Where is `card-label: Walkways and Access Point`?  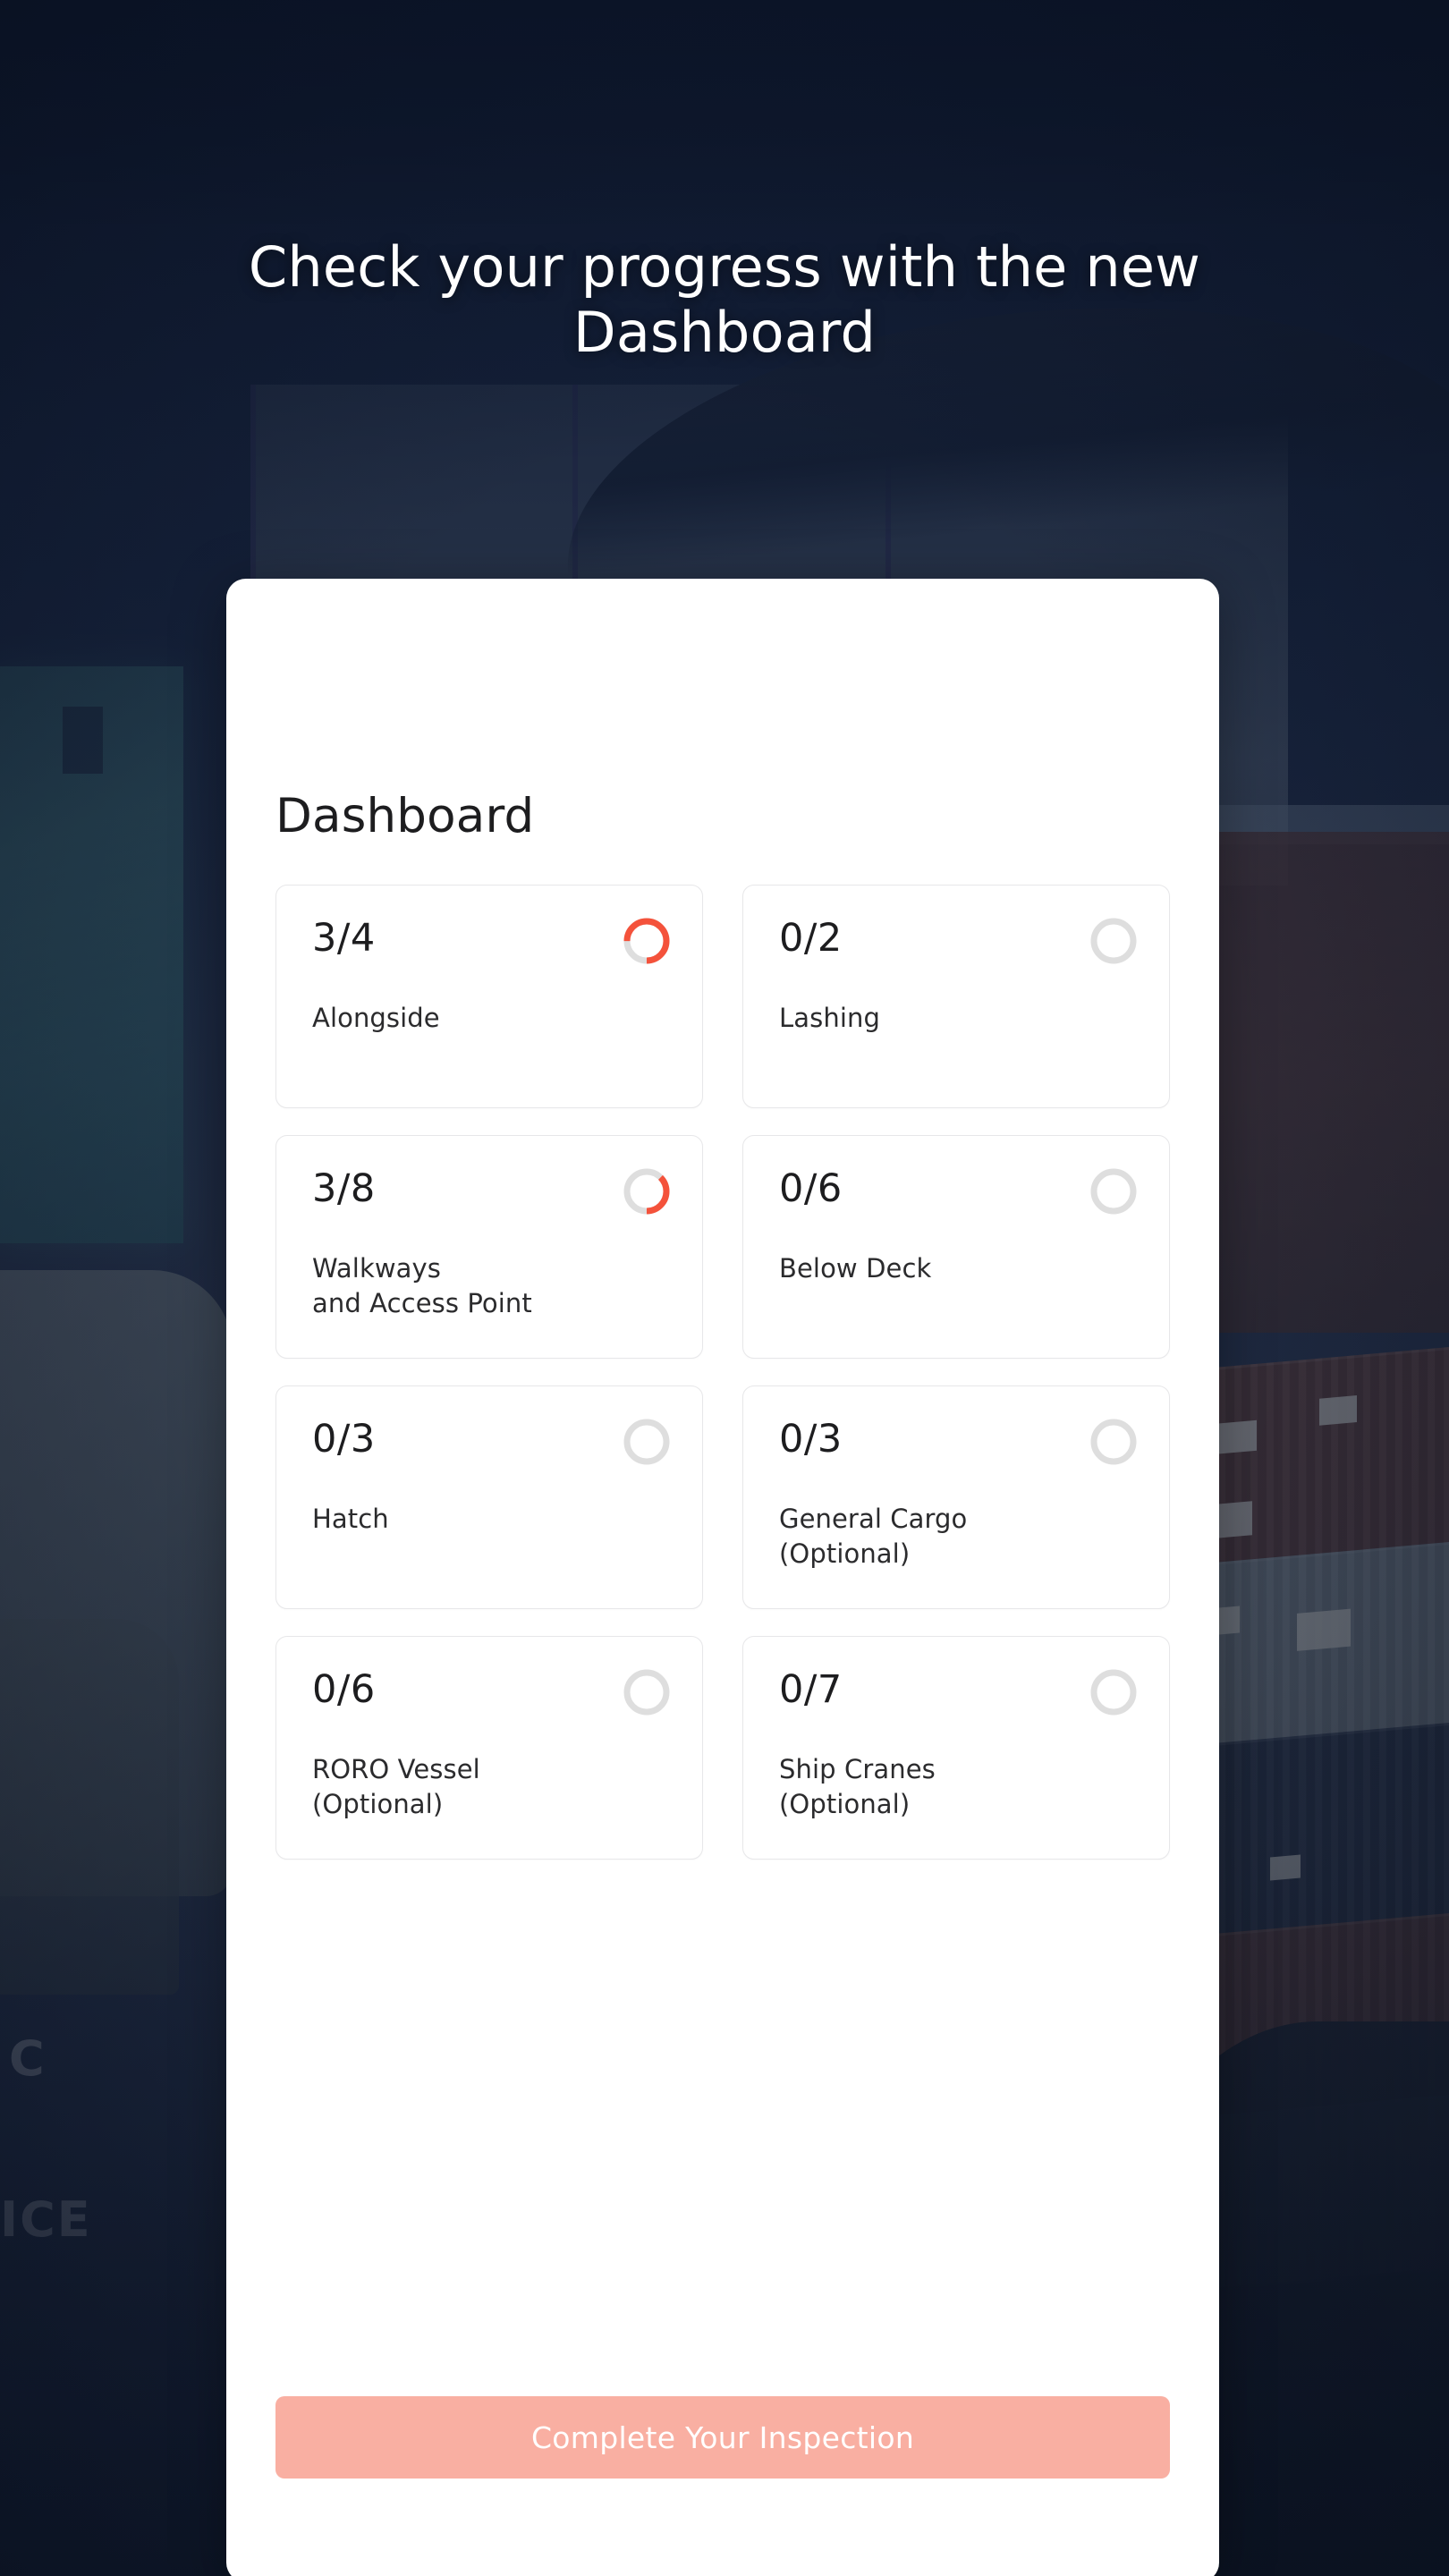 card-label: Walkways and Access Point is located at coordinates (422, 1286).